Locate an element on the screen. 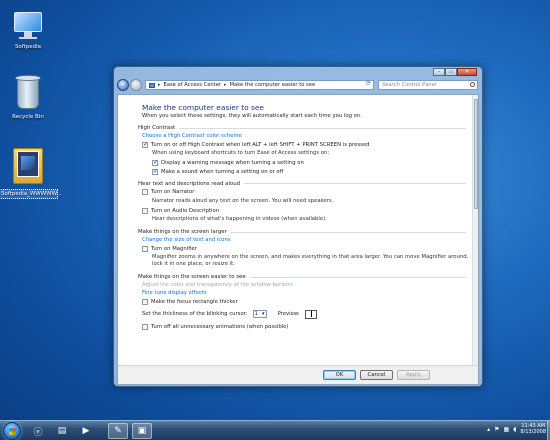 Image resolution: width=550 pixels, height=440 pixels. search-icon is located at coordinates (472, 84).